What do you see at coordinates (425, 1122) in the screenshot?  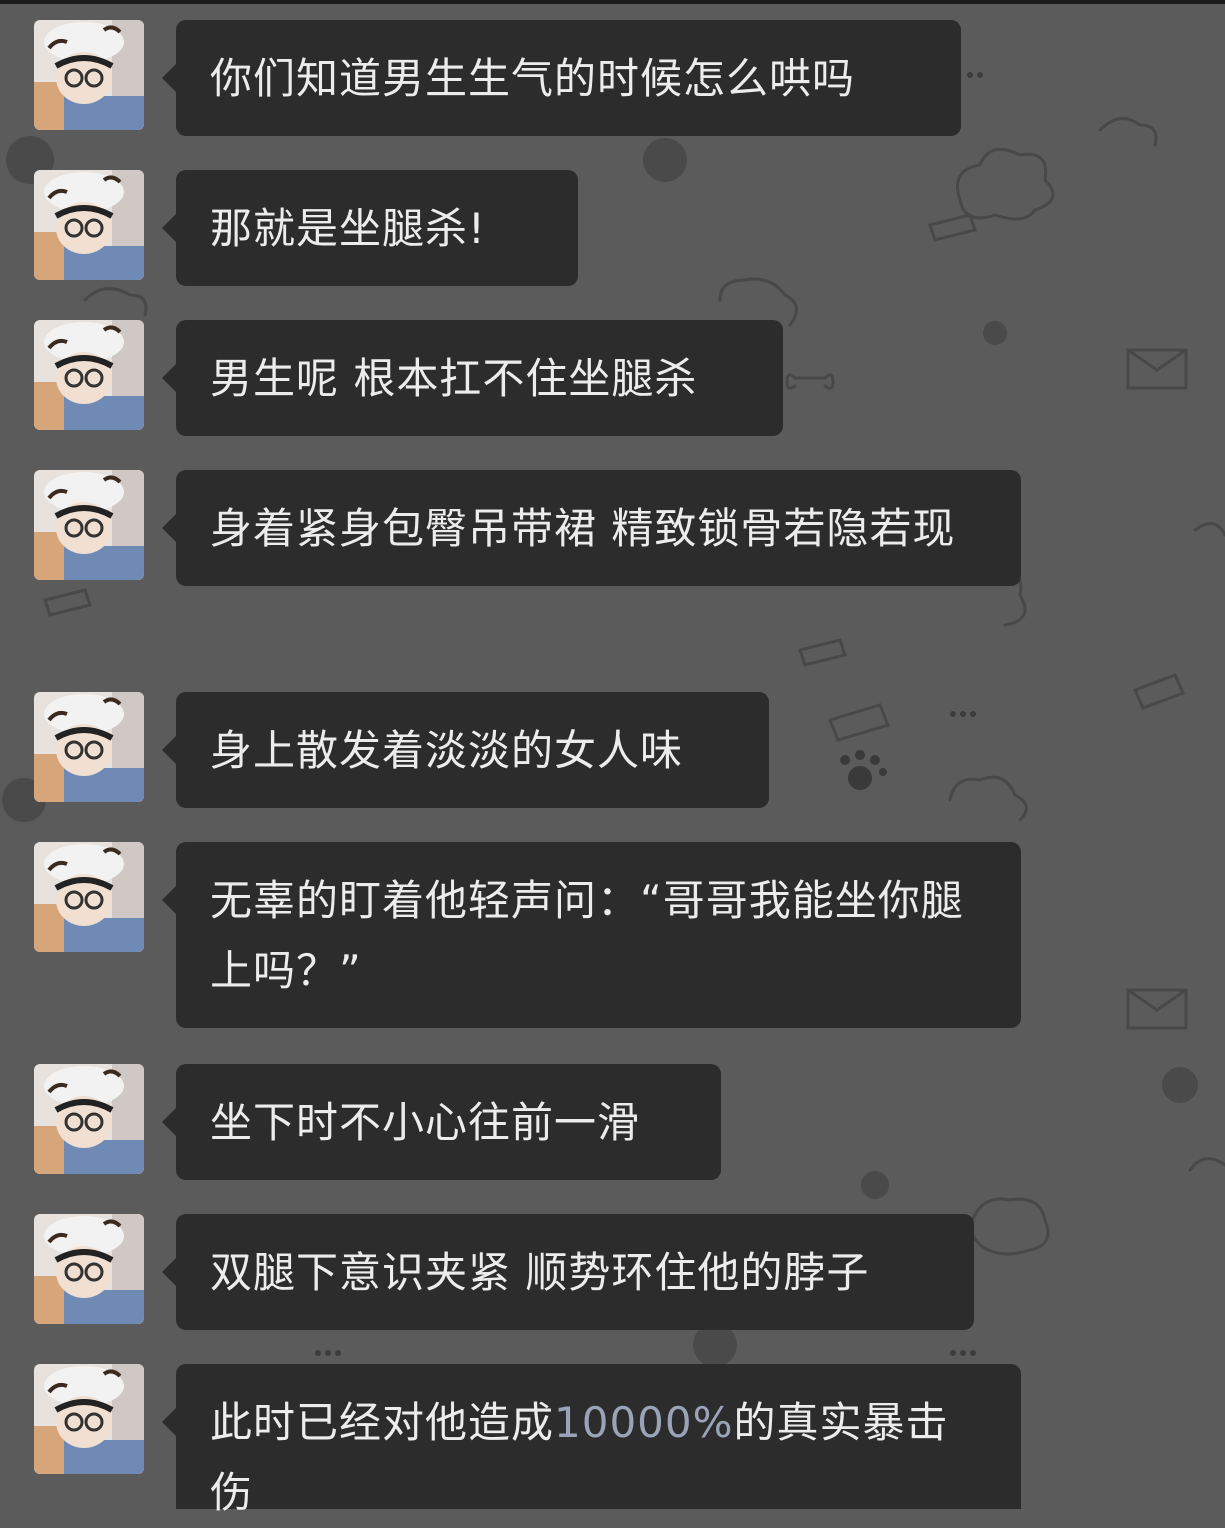 I see `message-text: 坐下时不小心往前一滑` at bounding box center [425, 1122].